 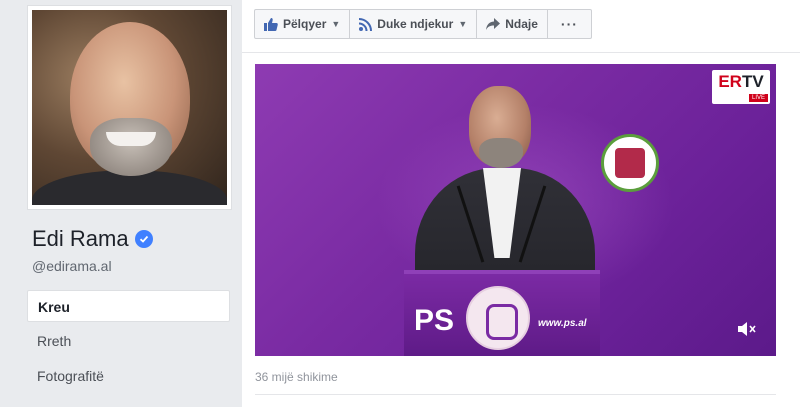 I want to click on nav-item-about: Rreth, so click(x=128, y=341).